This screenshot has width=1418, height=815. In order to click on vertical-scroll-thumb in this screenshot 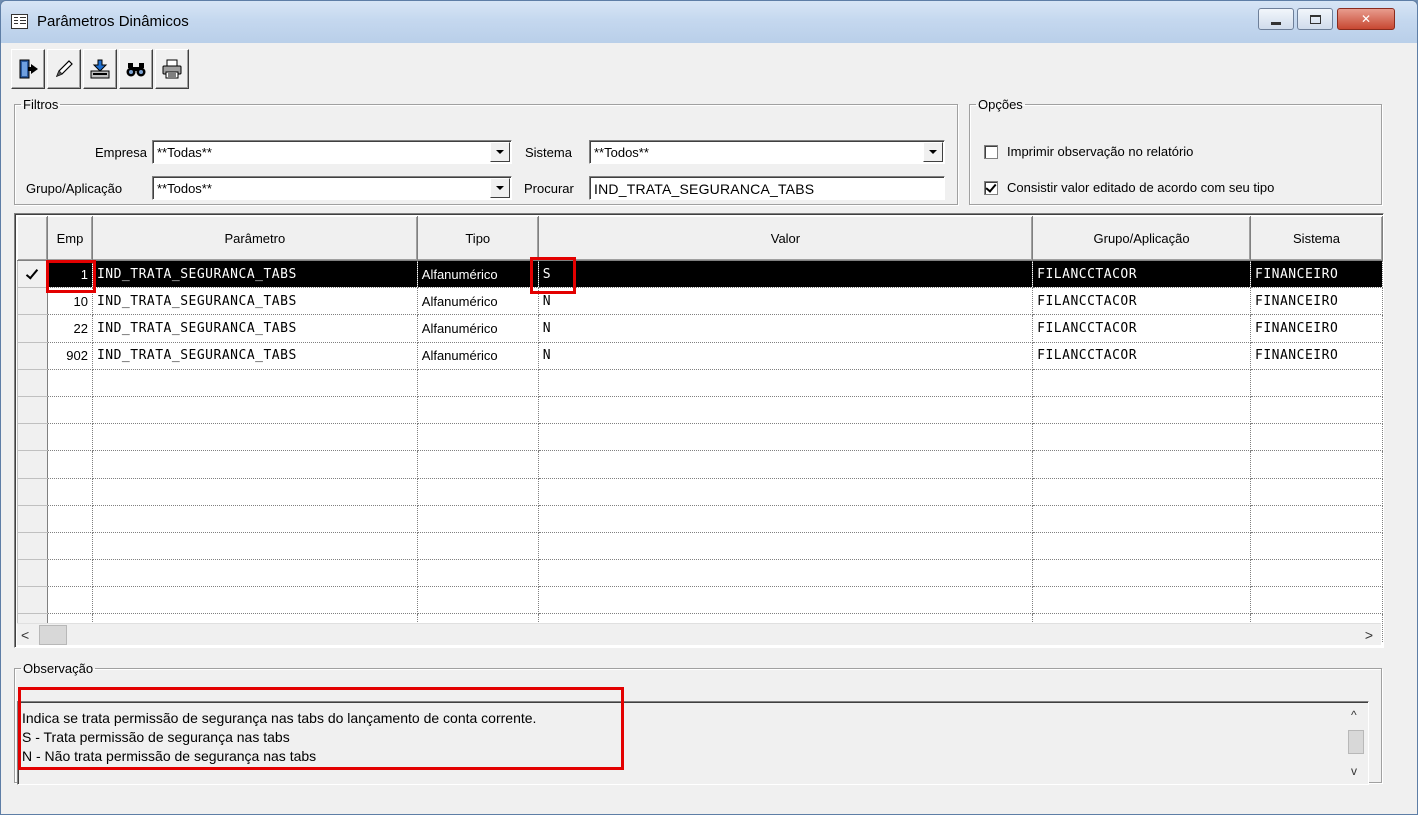, I will do `click(1356, 742)`.